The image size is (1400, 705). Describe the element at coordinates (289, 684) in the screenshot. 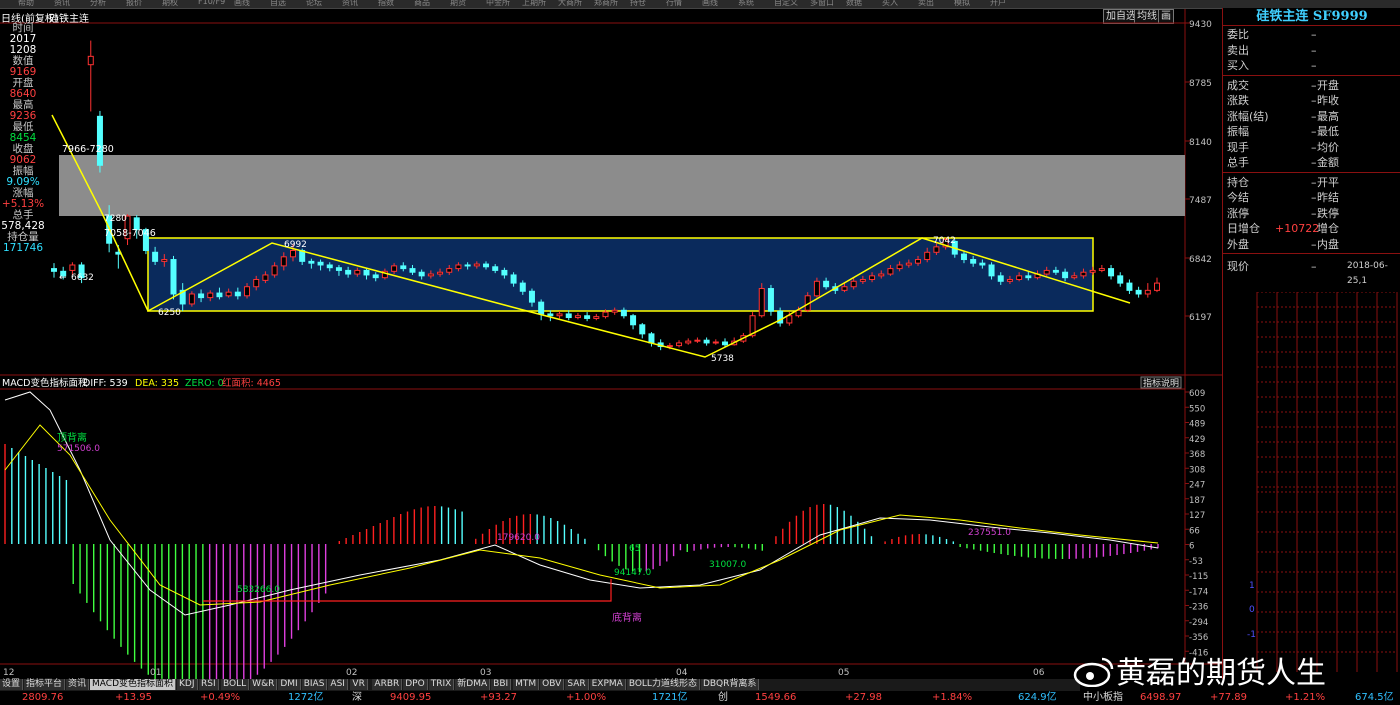

I see `indicator-tab: DMI` at that location.